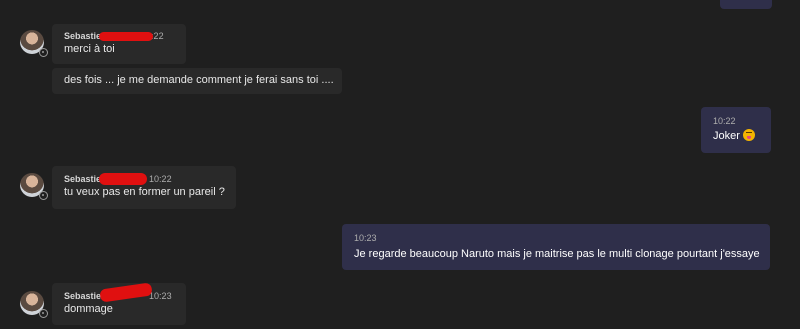  Describe the element at coordinates (746, 4) in the screenshot. I see `outgoing-message-bubble-partial` at that location.